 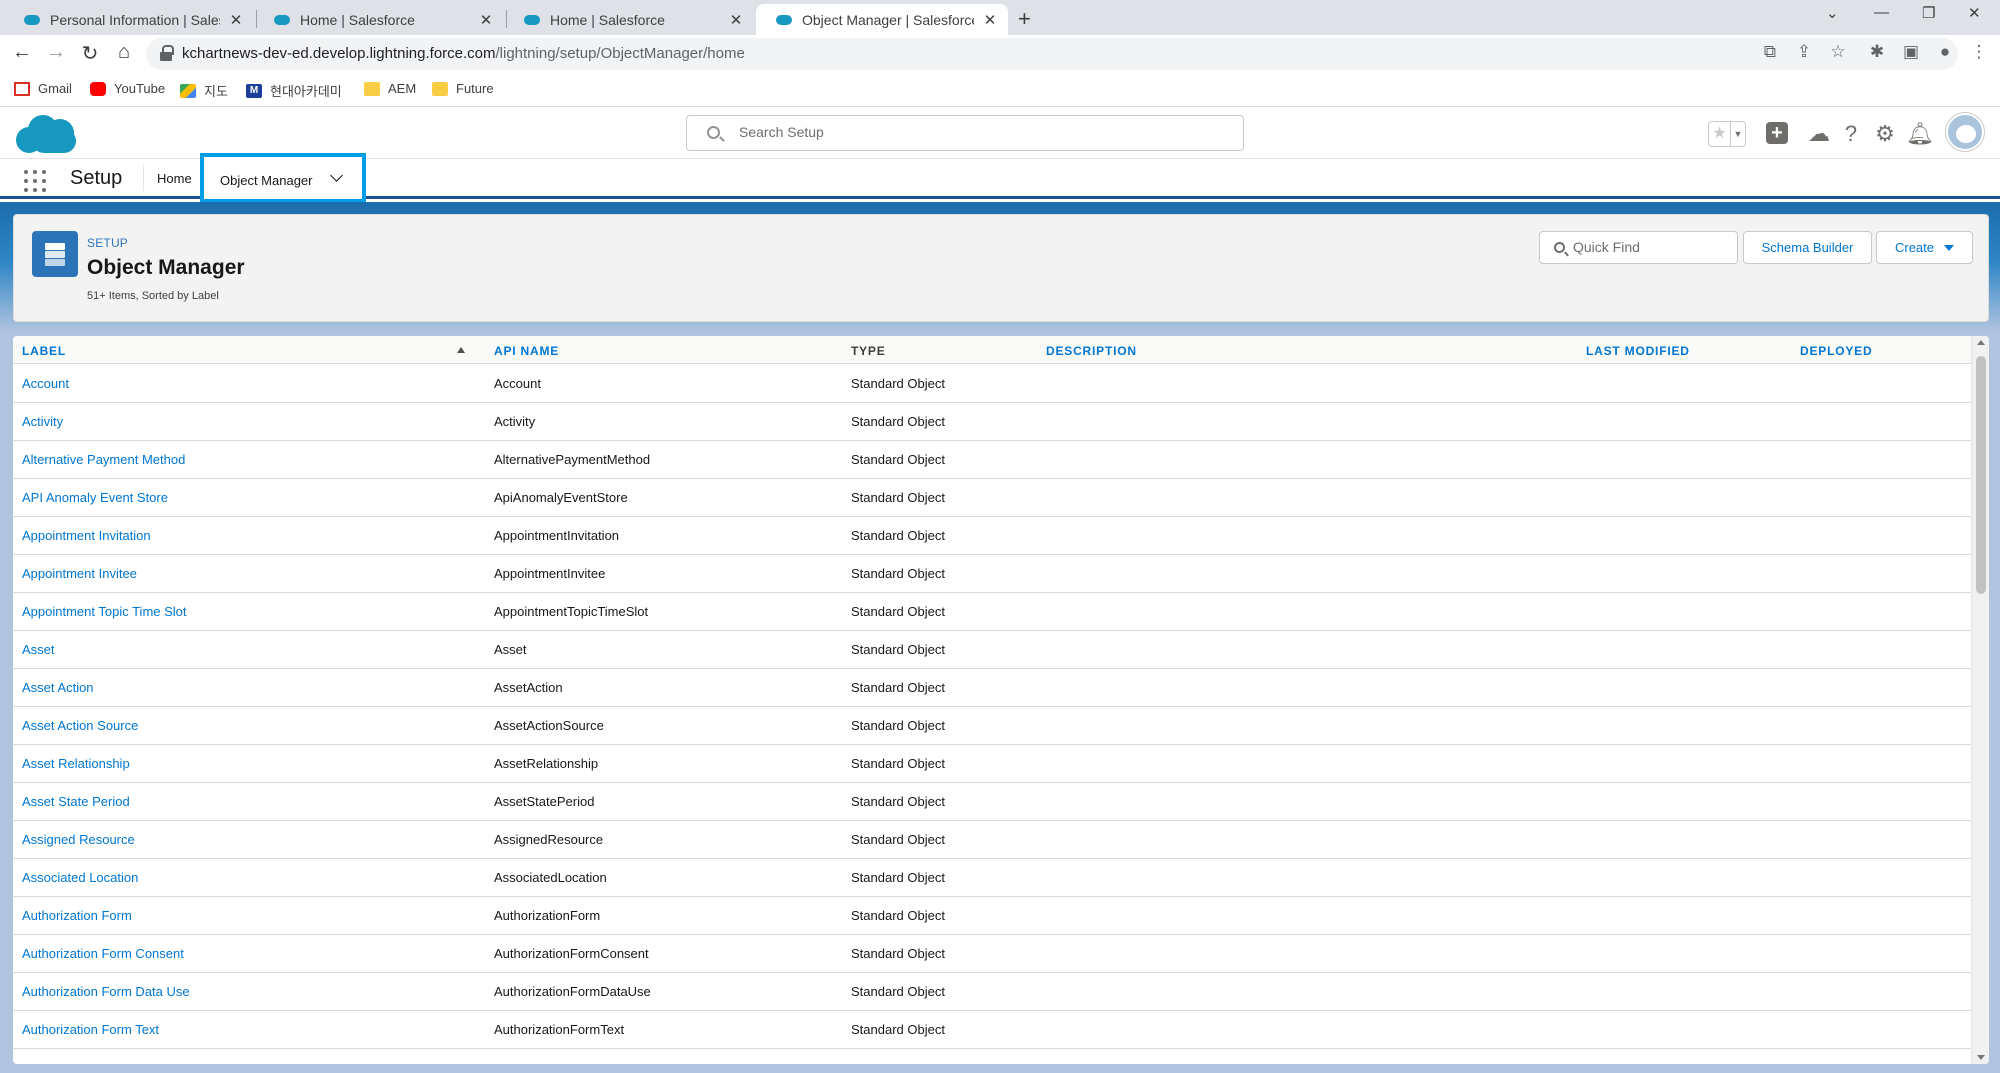 I want to click on home-icon: ⌂, so click(x=124, y=52).